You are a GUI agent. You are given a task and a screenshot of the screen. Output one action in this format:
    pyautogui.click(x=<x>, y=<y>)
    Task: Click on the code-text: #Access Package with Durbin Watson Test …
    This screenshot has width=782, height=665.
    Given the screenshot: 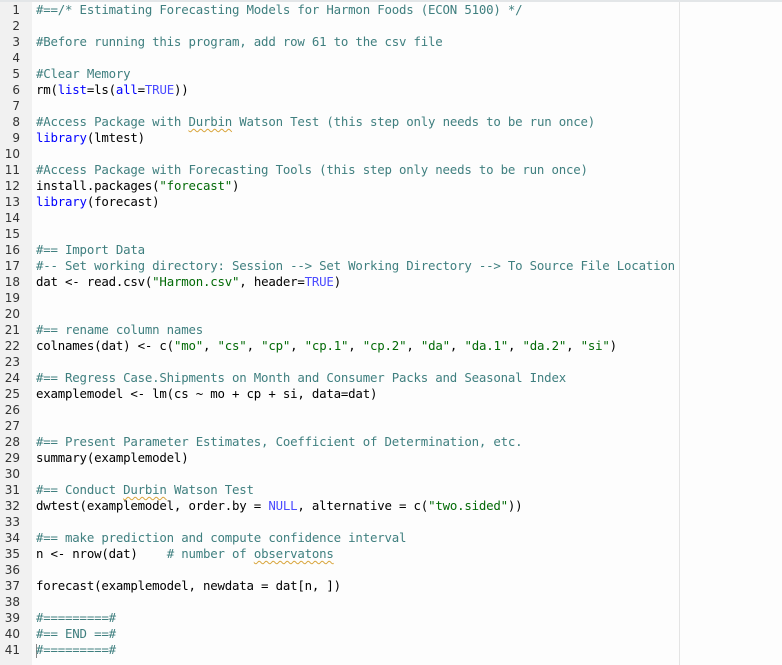 What is the action you would take?
    pyautogui.click(x=315, y=122)
    